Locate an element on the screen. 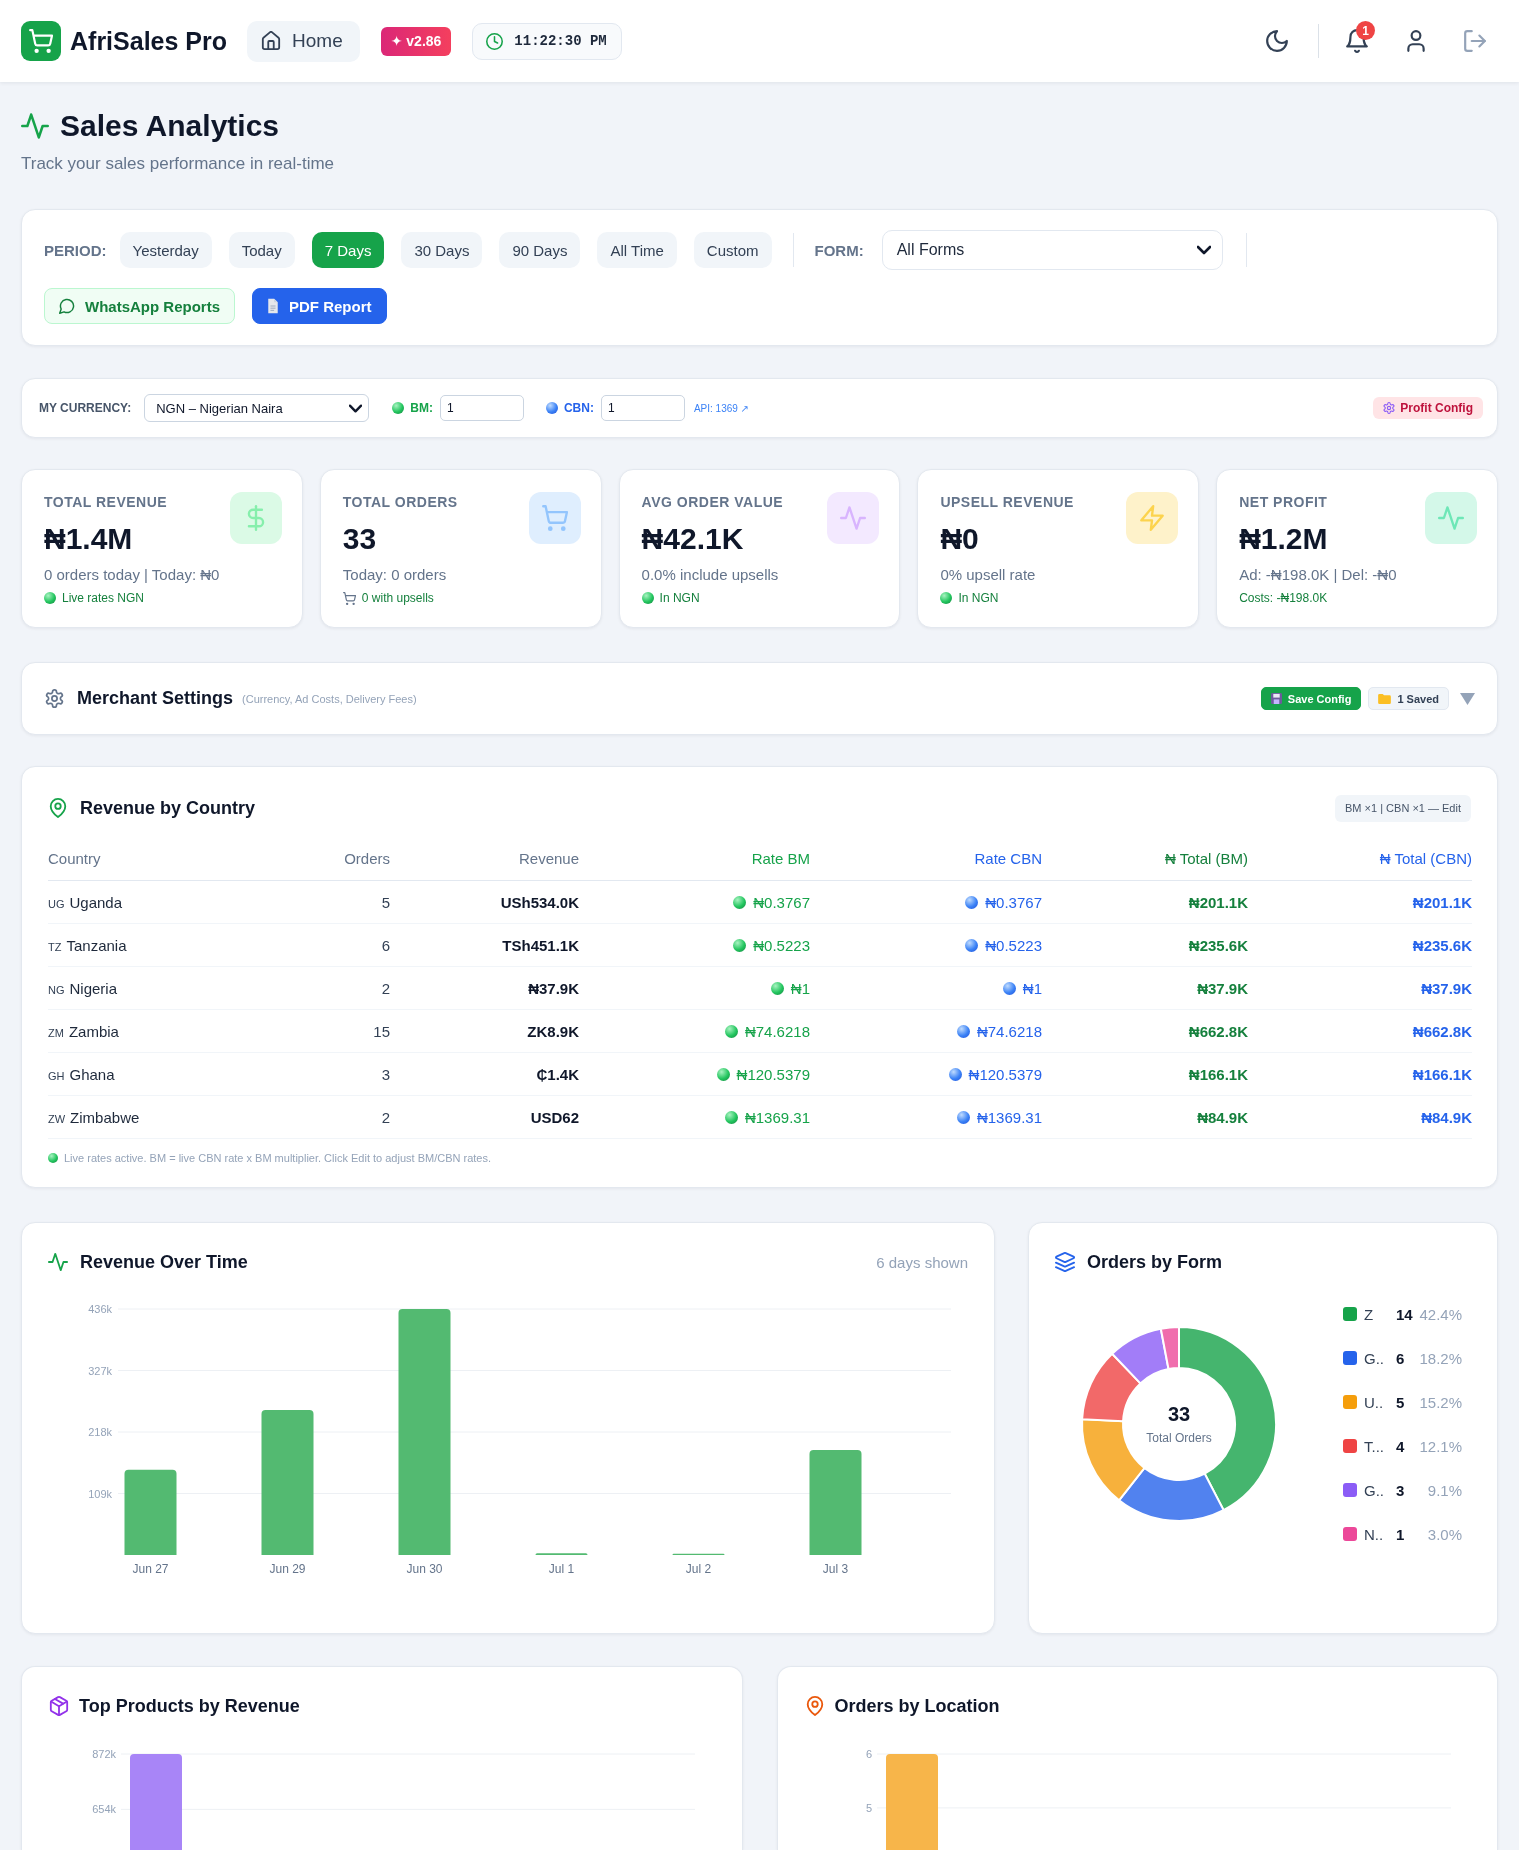  table-cell: ₦235.6K is located at coordinates (1145, 945).